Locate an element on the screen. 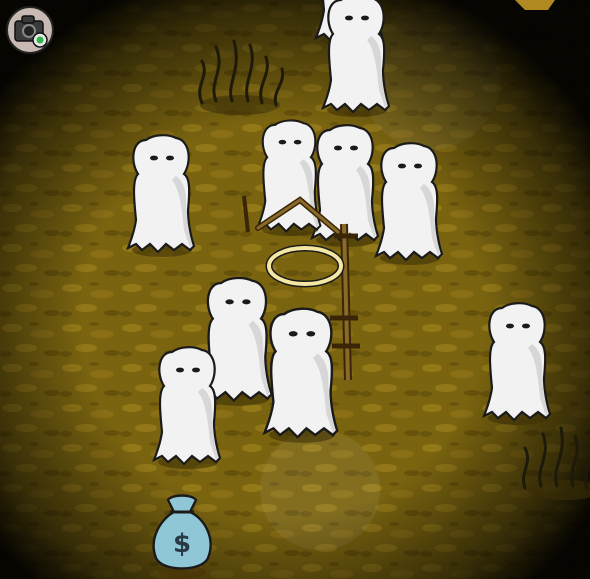 This screenshot has width=590, height=579. camera-icon is located at coordinates (30, 30).